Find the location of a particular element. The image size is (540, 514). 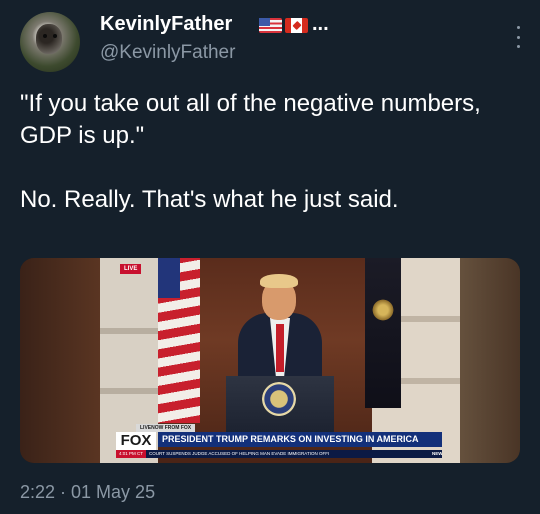

tweet-paragraph: No. Really. That's what he just said. is located at coordinates (209, 199).